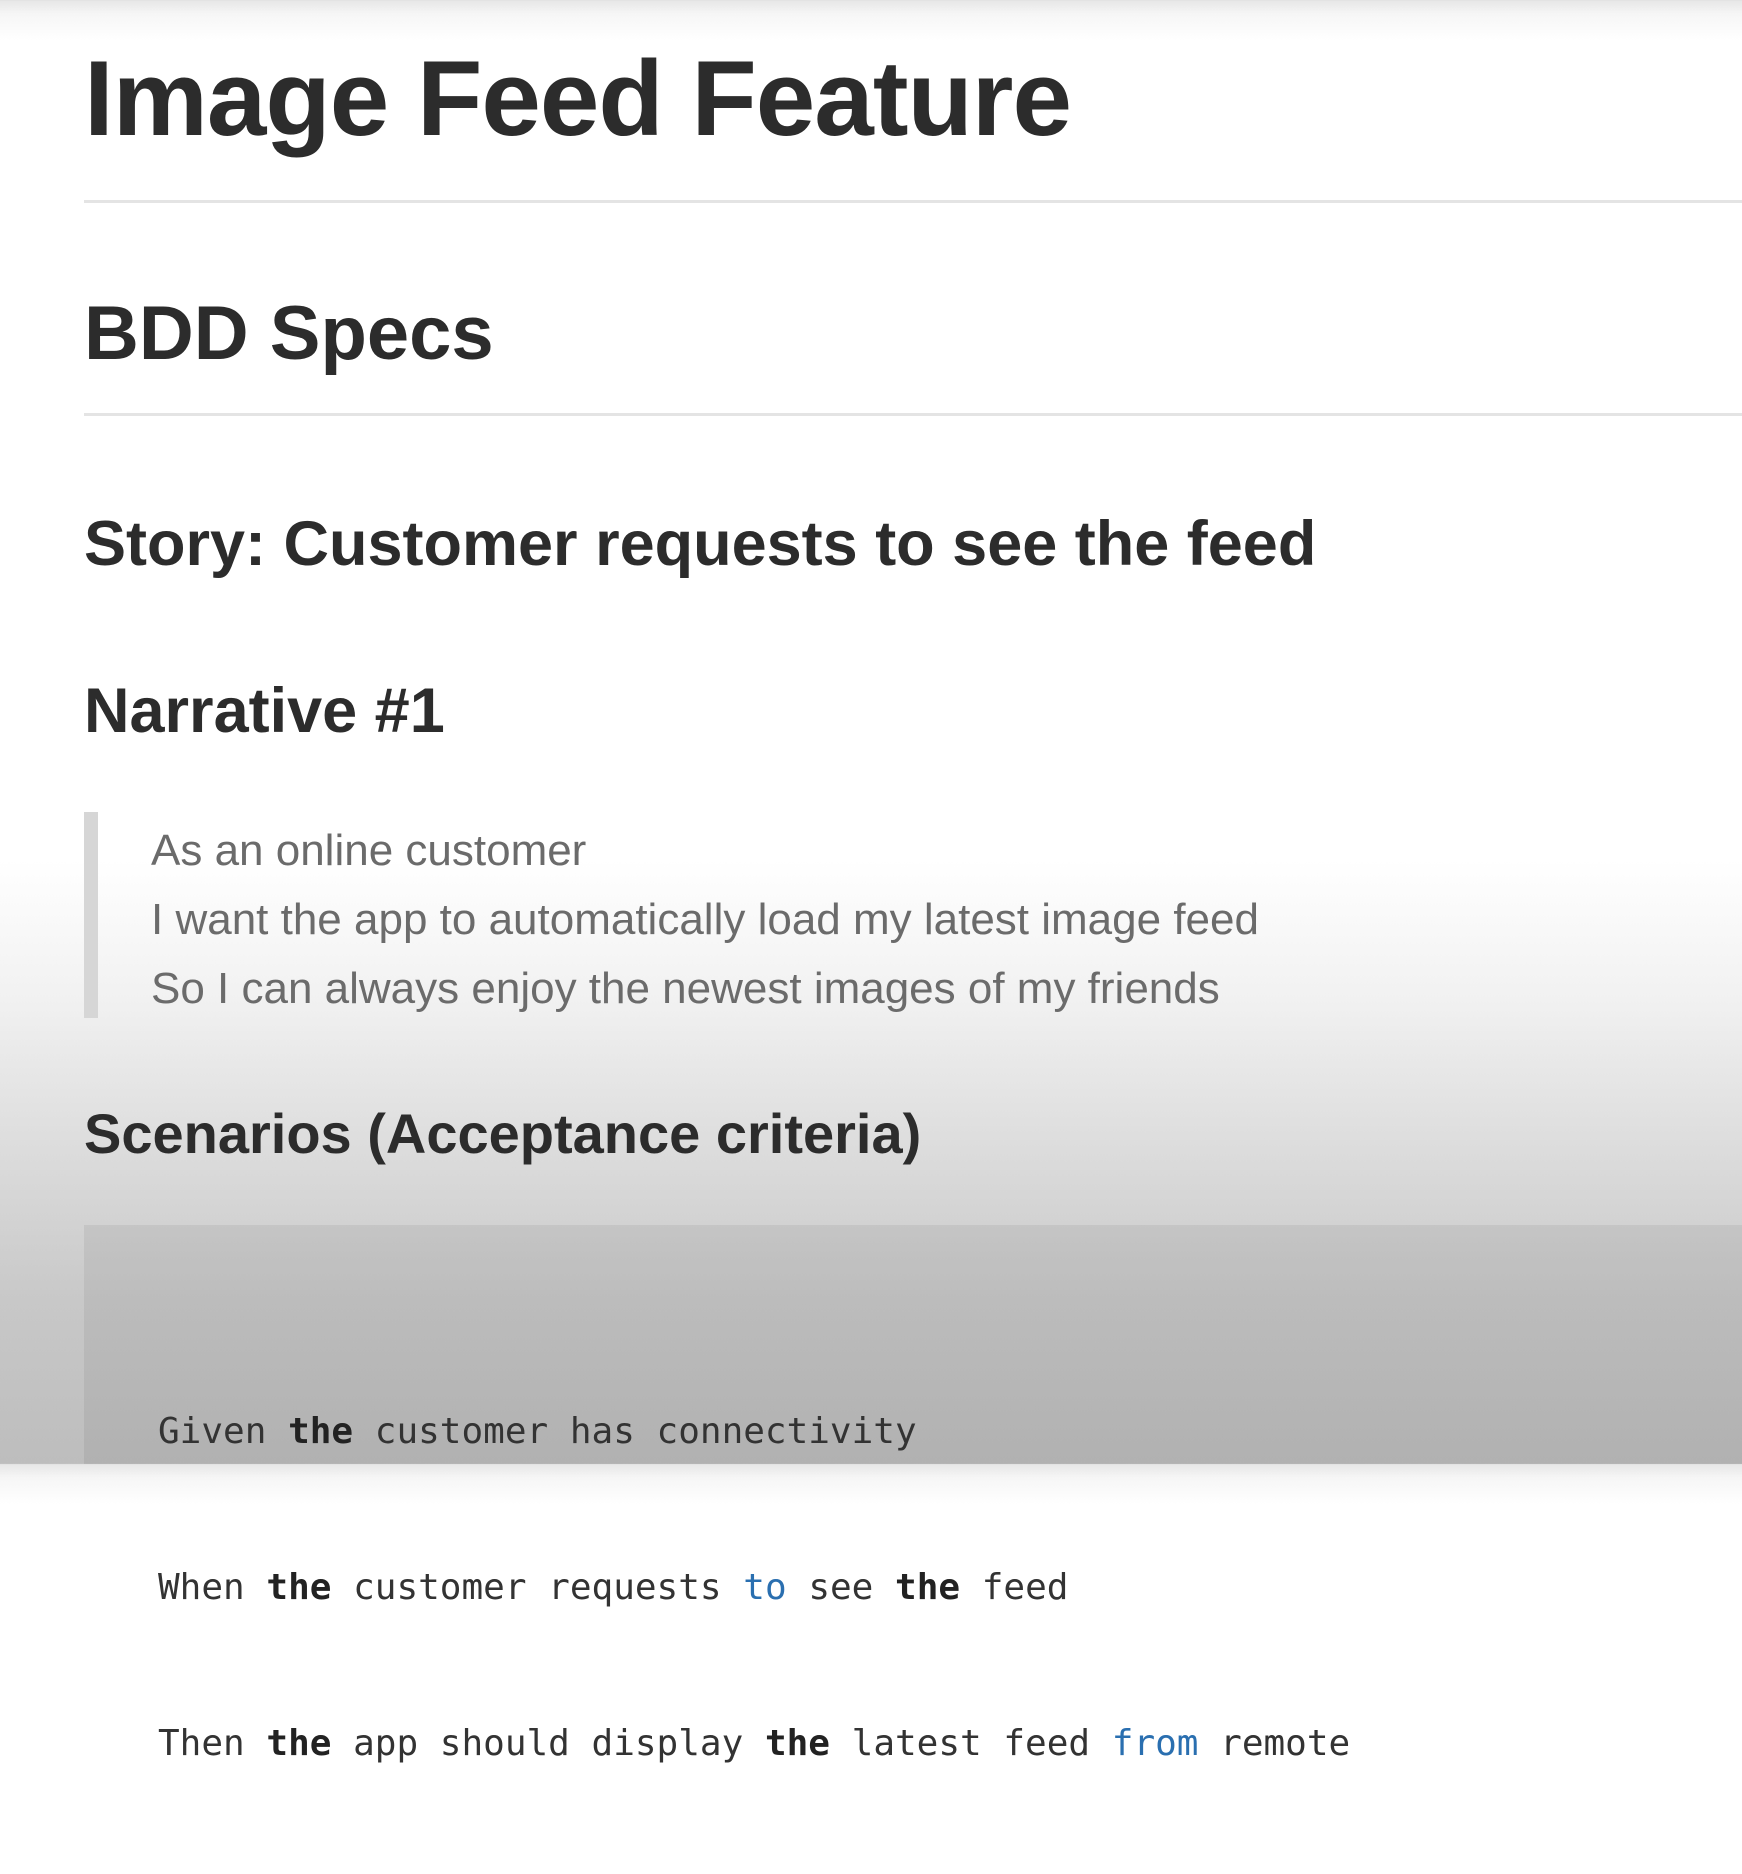 The width and height of the screenshot is (1742, 1874). Describe the element at coordinates (369, 850) in the screenshot. I see `narrative-line: As an online customer` at that location.